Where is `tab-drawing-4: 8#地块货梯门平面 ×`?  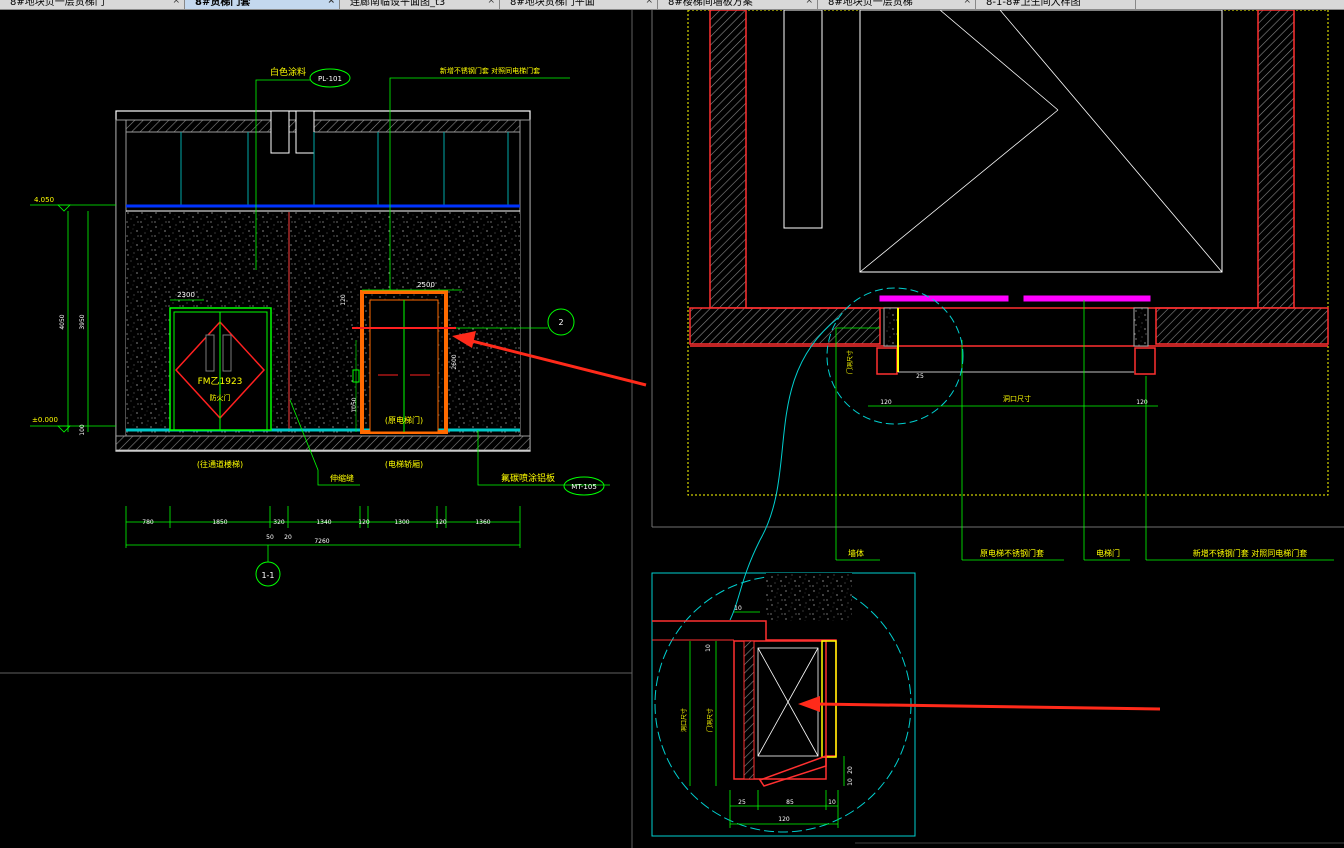
tab-drawing-4: 8#地块货梯门平面 × is located at coordinates (579, 4).